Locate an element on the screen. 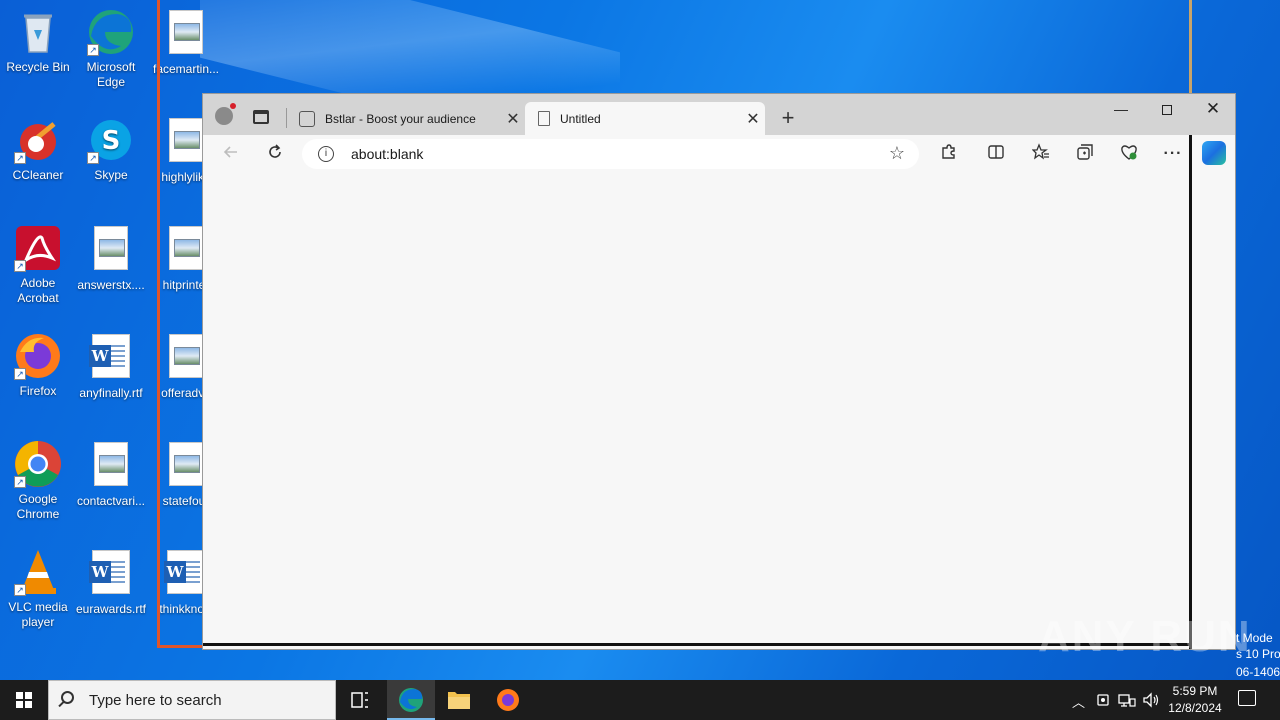 The image size is (1280, 720). windows-logo-icon is located at coordinates (19, 695).